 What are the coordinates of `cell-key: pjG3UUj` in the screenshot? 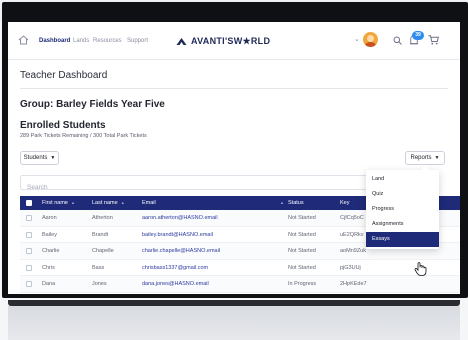 It's located at (350, 267).